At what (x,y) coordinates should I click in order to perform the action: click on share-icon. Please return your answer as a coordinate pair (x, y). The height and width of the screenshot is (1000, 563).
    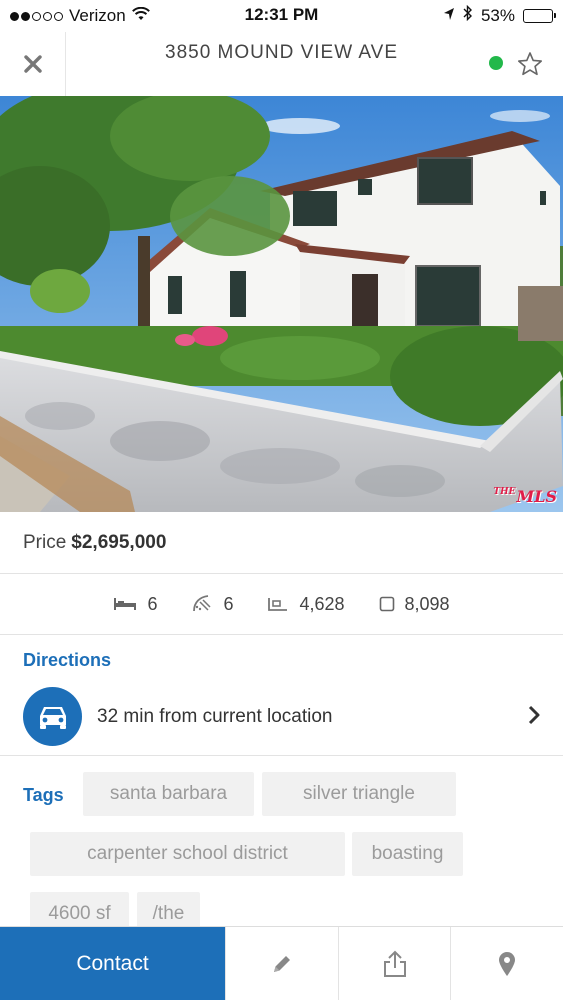
    Looking at the image, I should click on (394, 963).